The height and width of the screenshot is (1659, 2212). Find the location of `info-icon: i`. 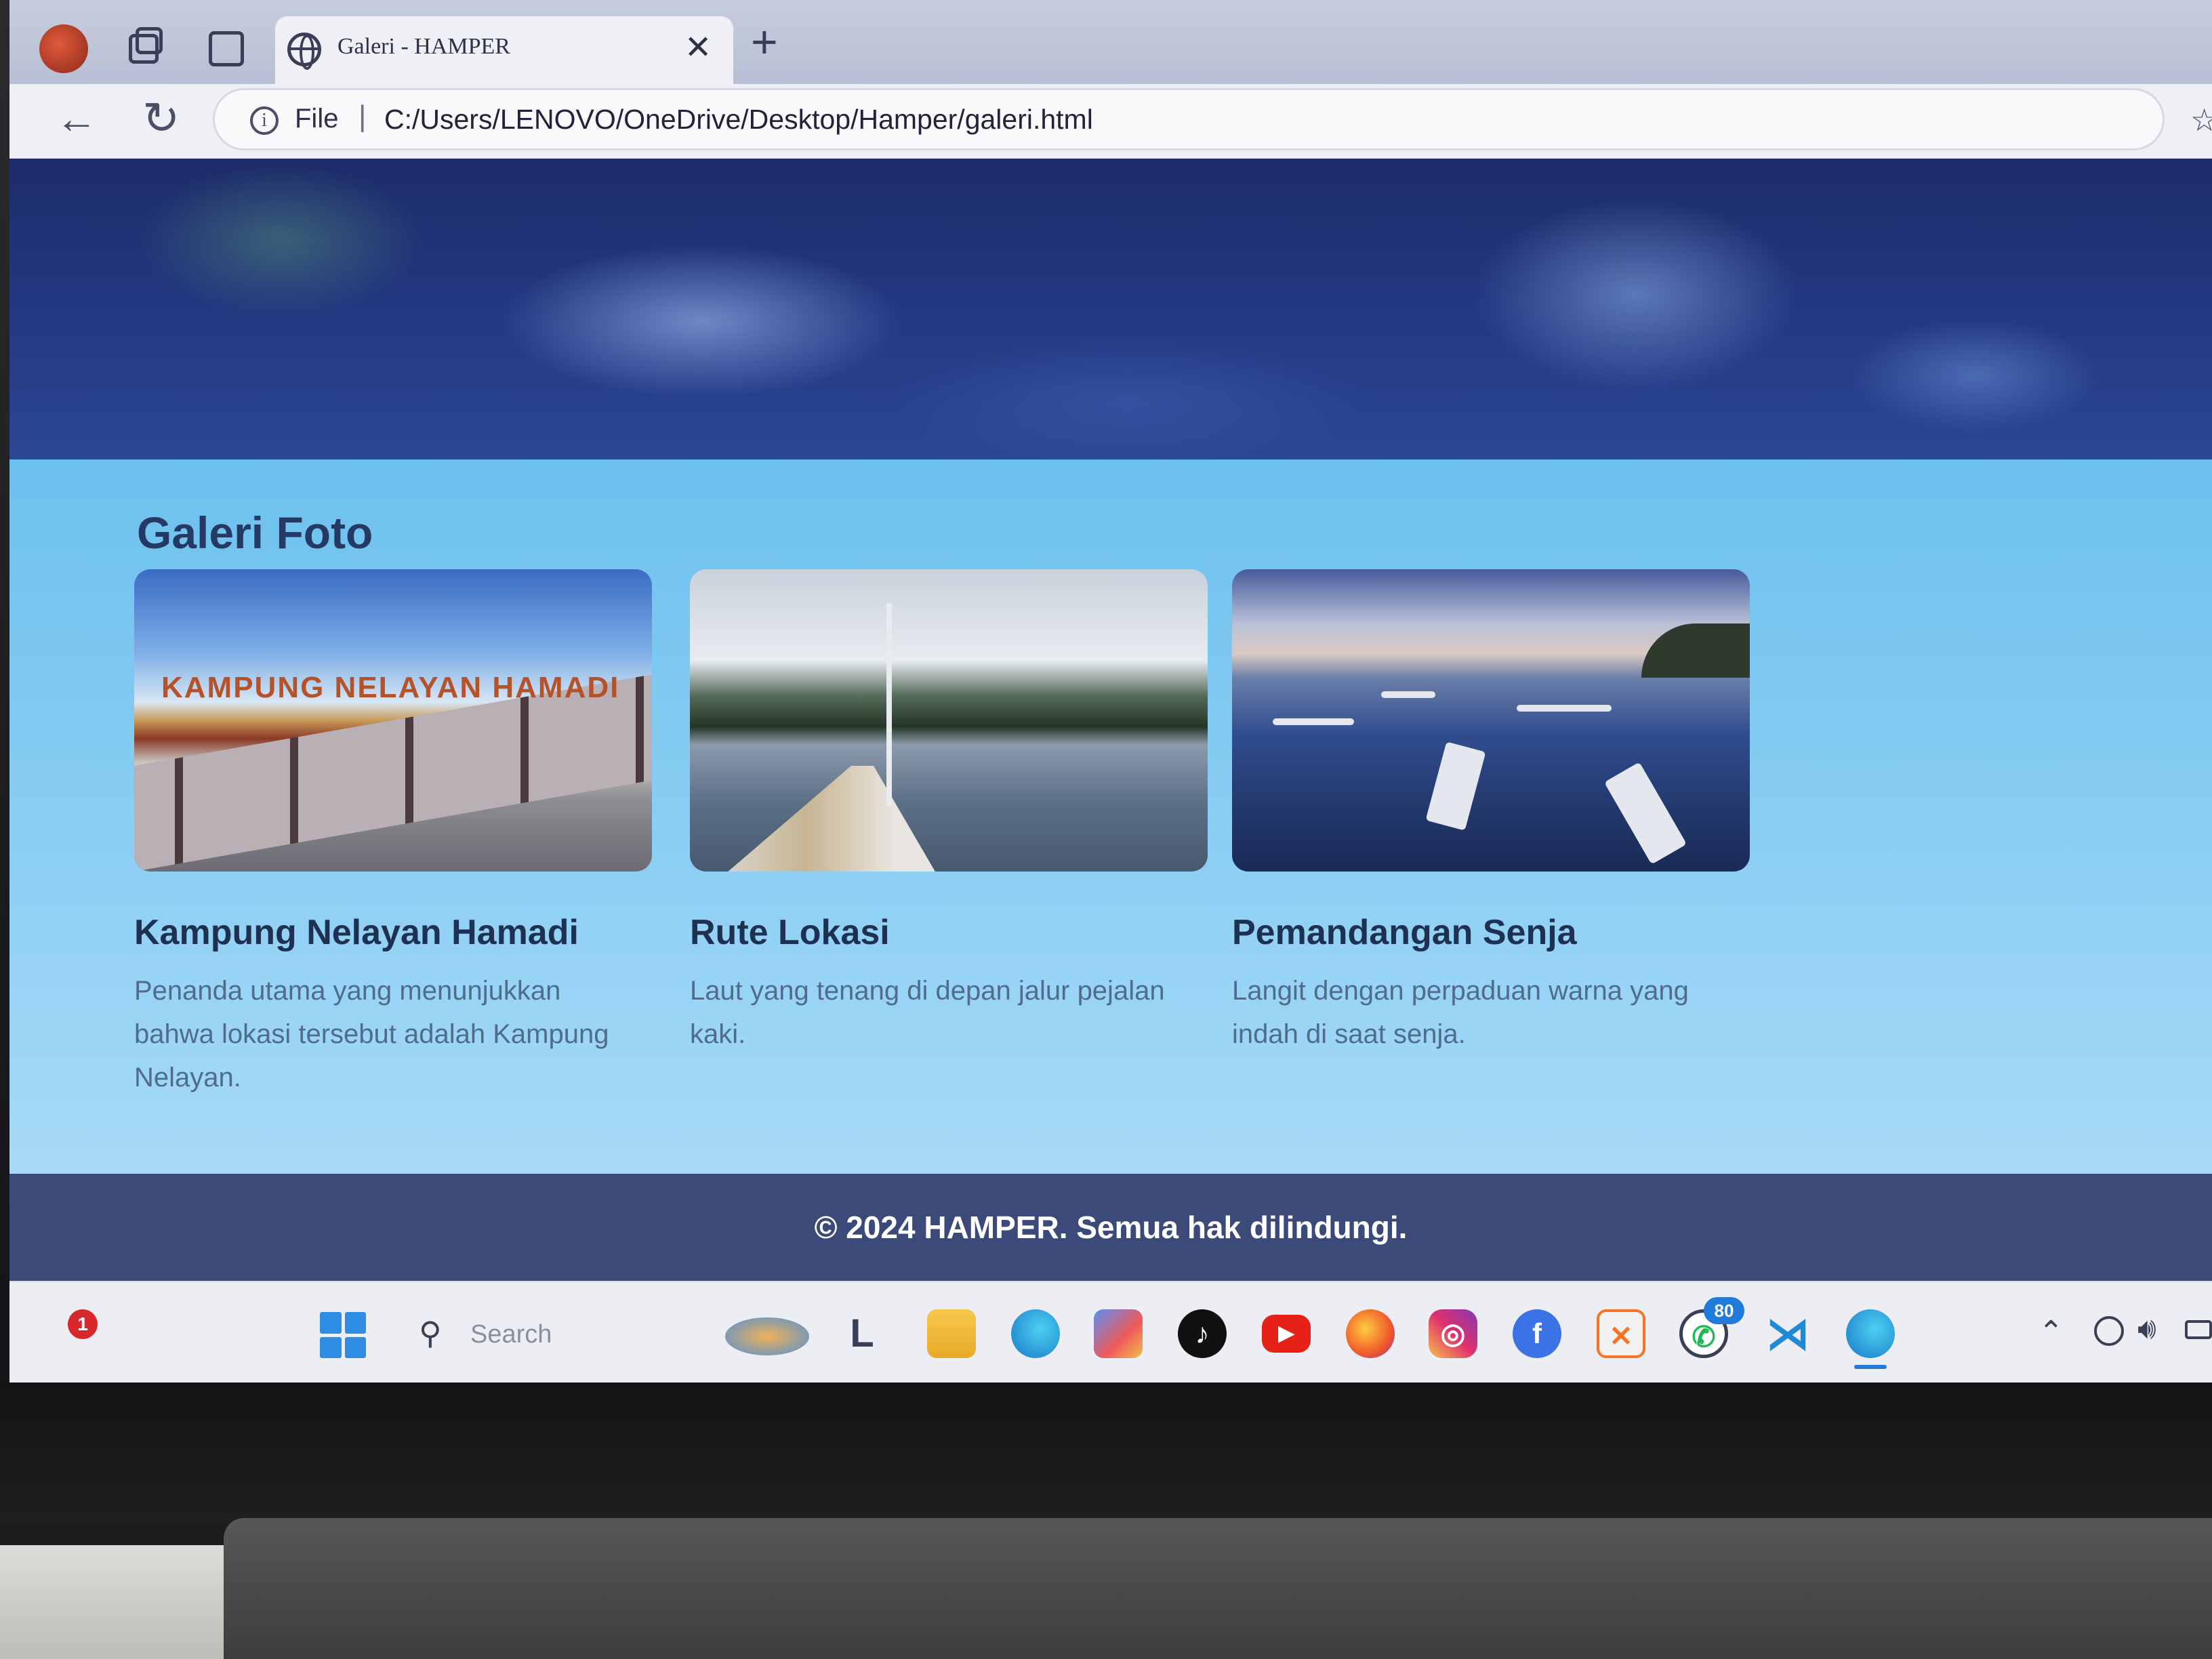

info-icon: i is located at coordinates (264, 121).